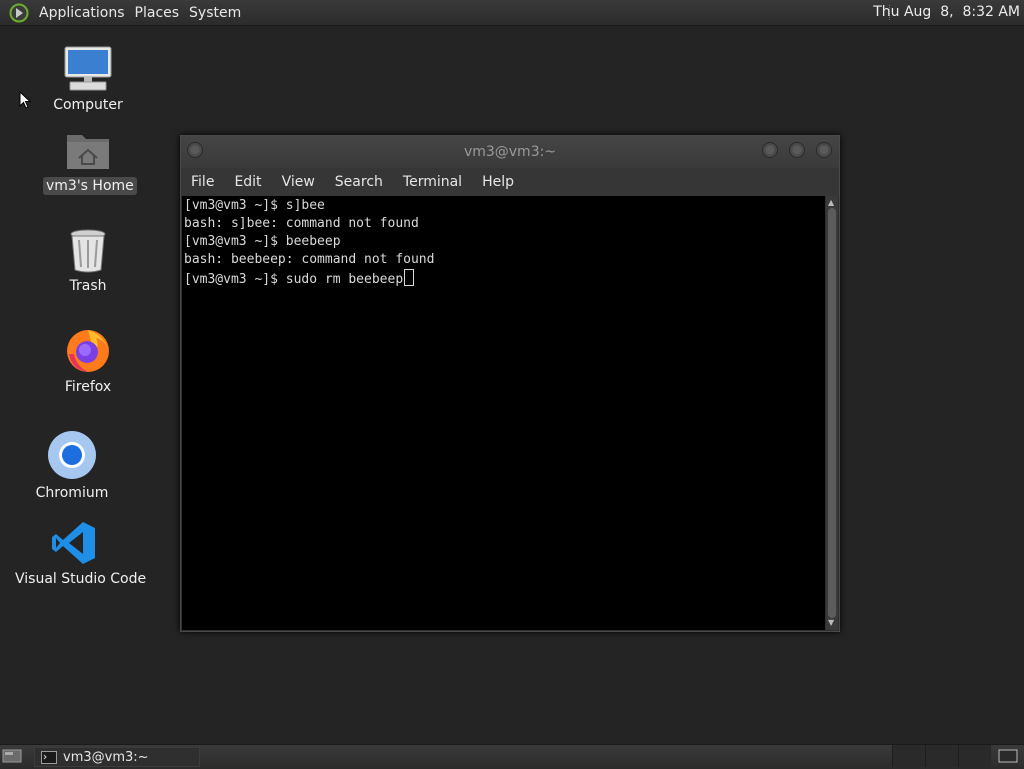 This screenshot has width=1024, height=769. What do you see at coordinates (12, 756) in the screenshot?
I see `show-desktop-icon` at bounding box center [12, 756].